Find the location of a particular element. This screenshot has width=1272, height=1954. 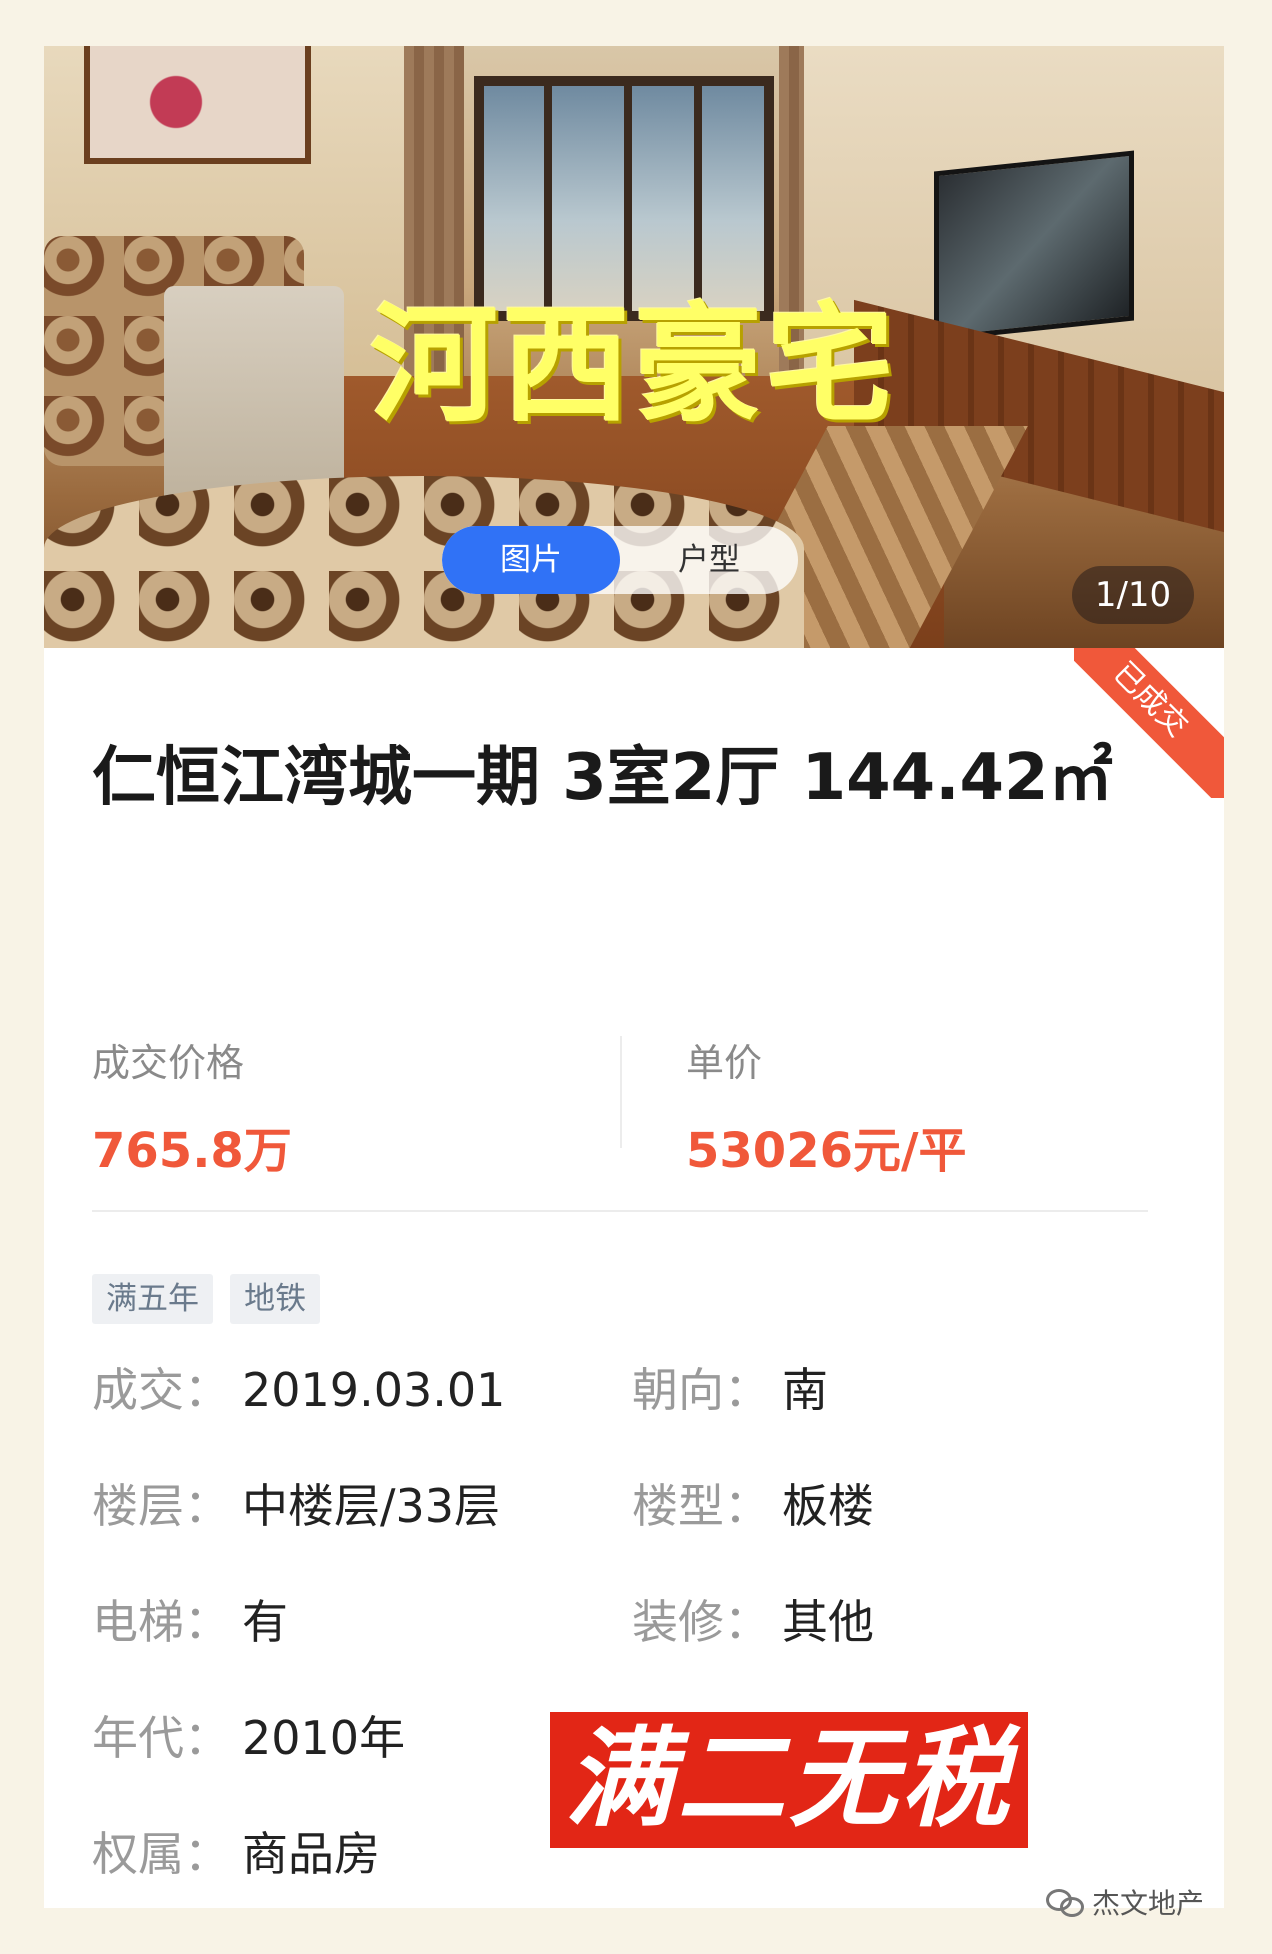

detail-orientation: 朝向：南 is located at coordinates (730, 1390).